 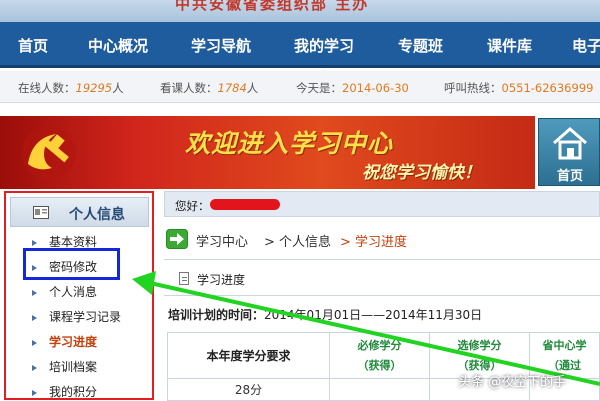 What do you see at coordinates (245, 204) in the screenshot?
I see `redacted-username` at bounding box center [245, 204].